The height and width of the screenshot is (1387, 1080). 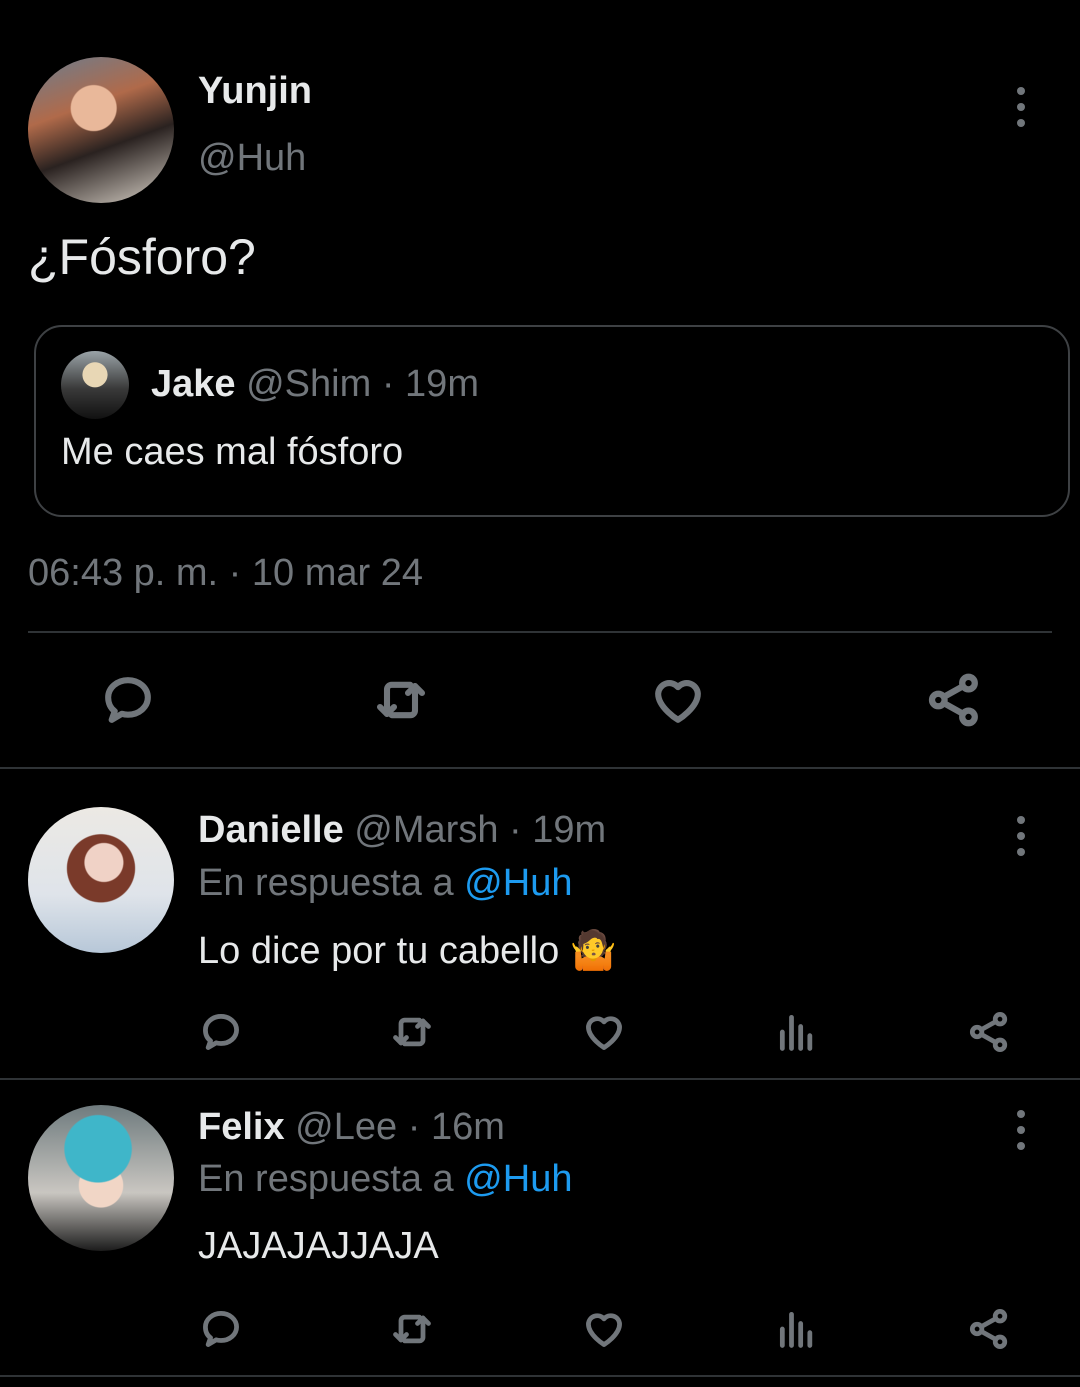 What do you see at coordinates (241, 1127) in the screenshot?
I see `author-name: Felix` at bounding box center [241, 1127].